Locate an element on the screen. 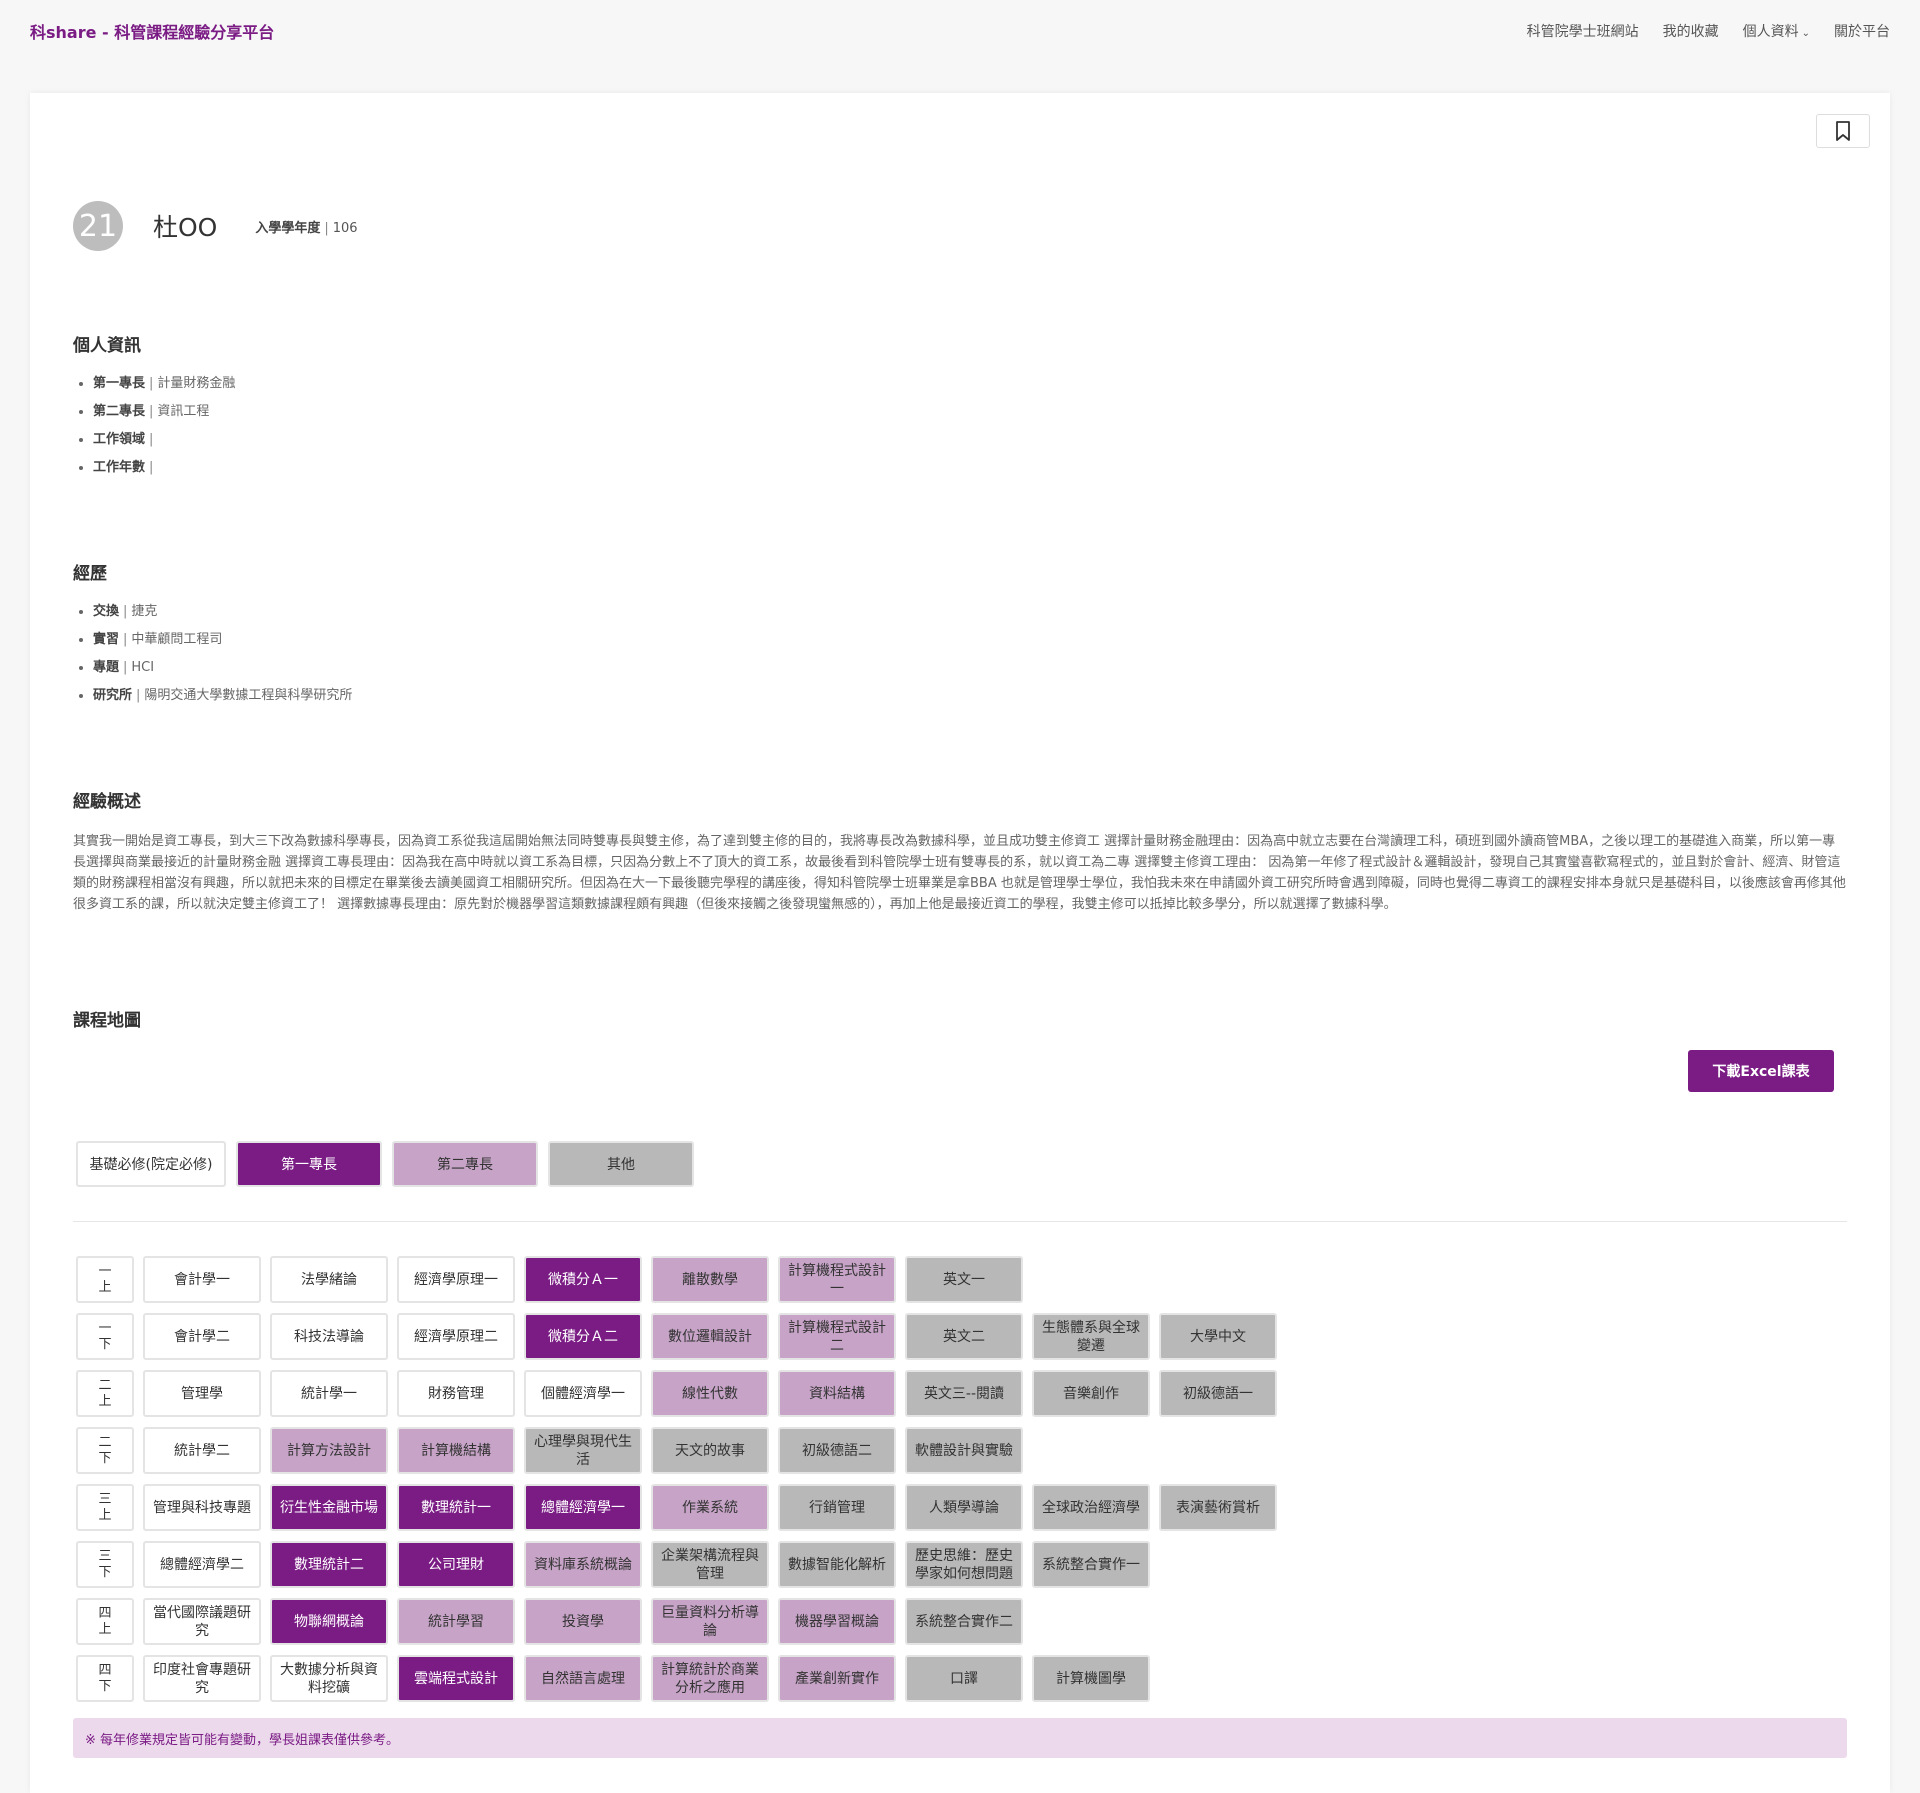 This screenshot has width=1920, height=1793. course-cell: 總體經濟學二 is located at coordinates (202, 1564).